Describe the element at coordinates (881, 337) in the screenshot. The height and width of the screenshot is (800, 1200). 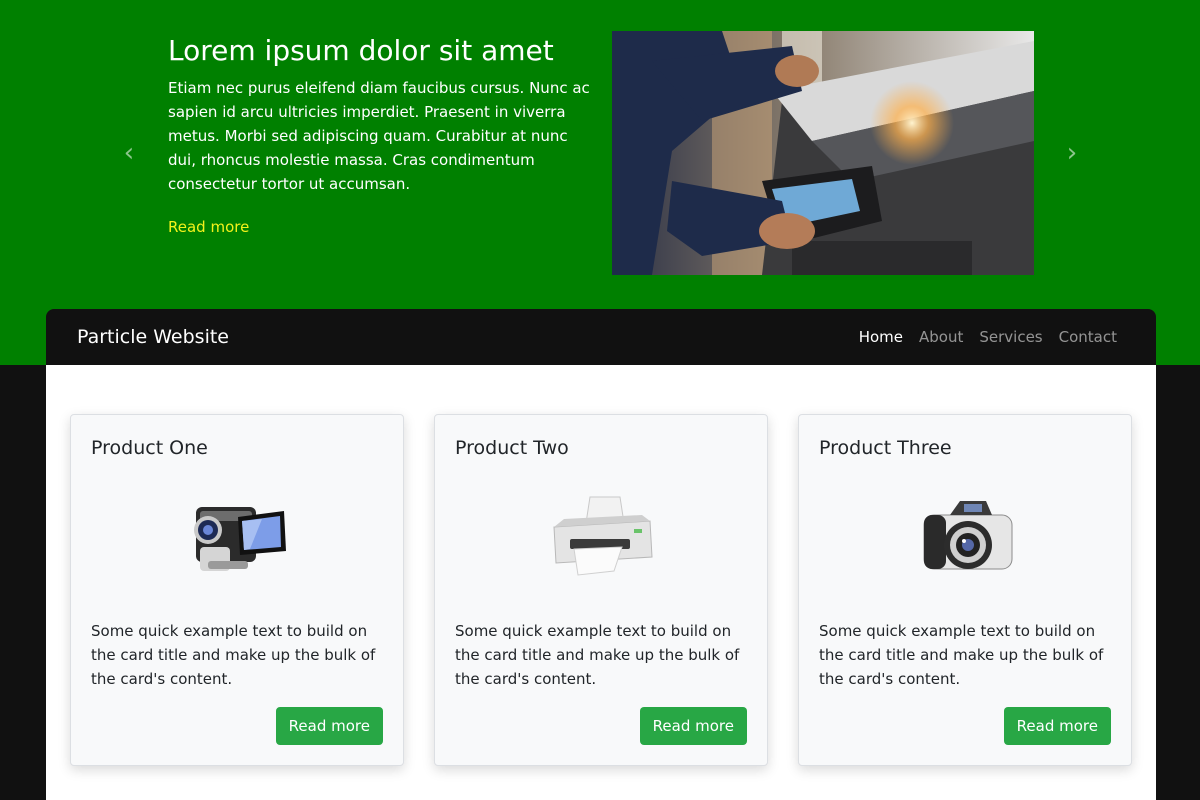
I see `nav-link-home: Home` at that location.